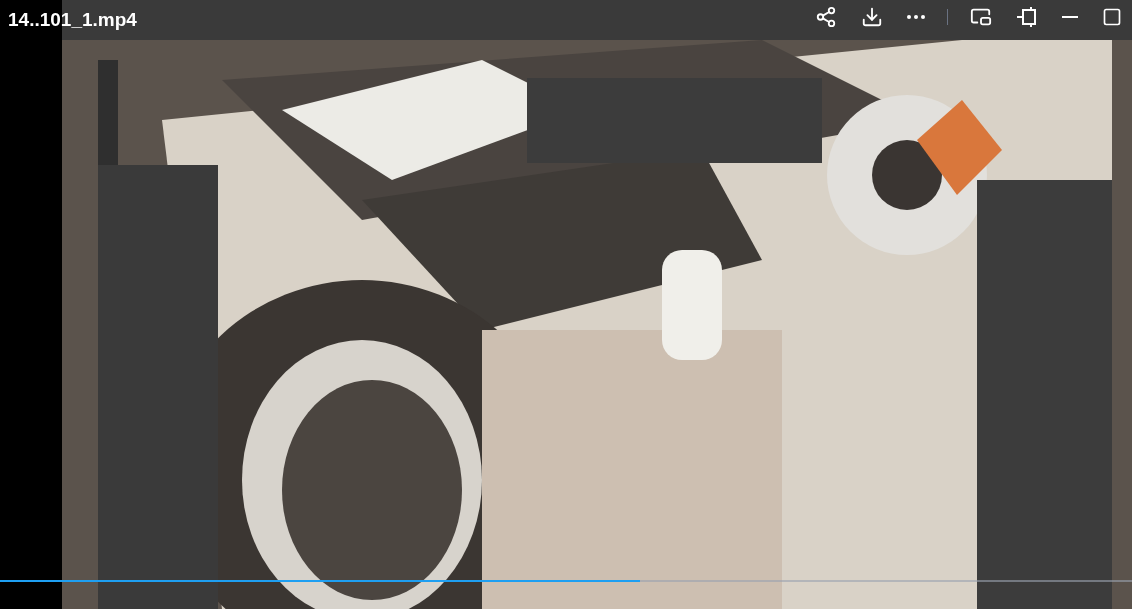 The height and width of the screenshot is (609, 1132). I want to click on more-button, so click(916, 17).